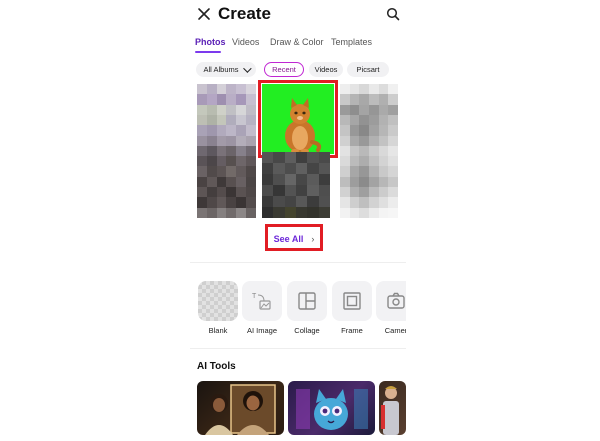  I want to click on filter-picsart-label: Picsart, so click(368, 69).